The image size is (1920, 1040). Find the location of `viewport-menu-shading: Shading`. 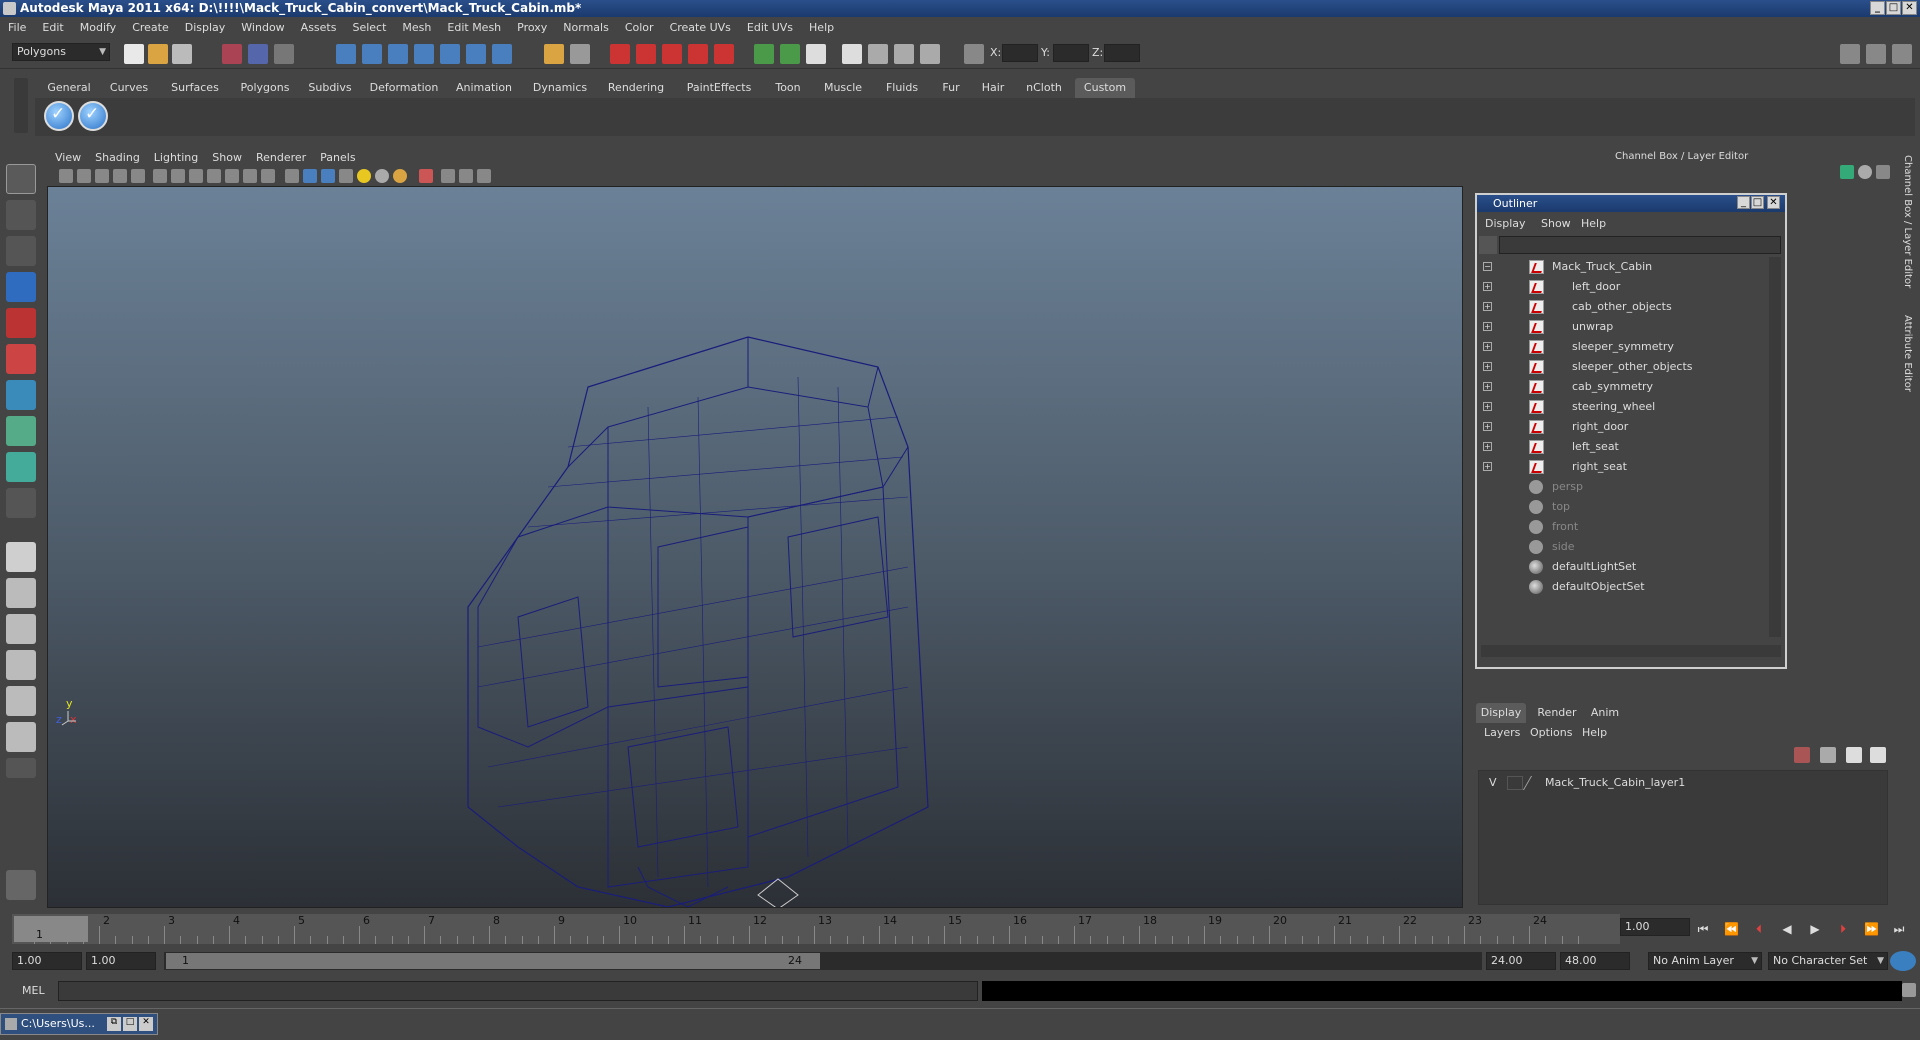

viewport-menu-shading: Shading is located at coordinates (117, 157).